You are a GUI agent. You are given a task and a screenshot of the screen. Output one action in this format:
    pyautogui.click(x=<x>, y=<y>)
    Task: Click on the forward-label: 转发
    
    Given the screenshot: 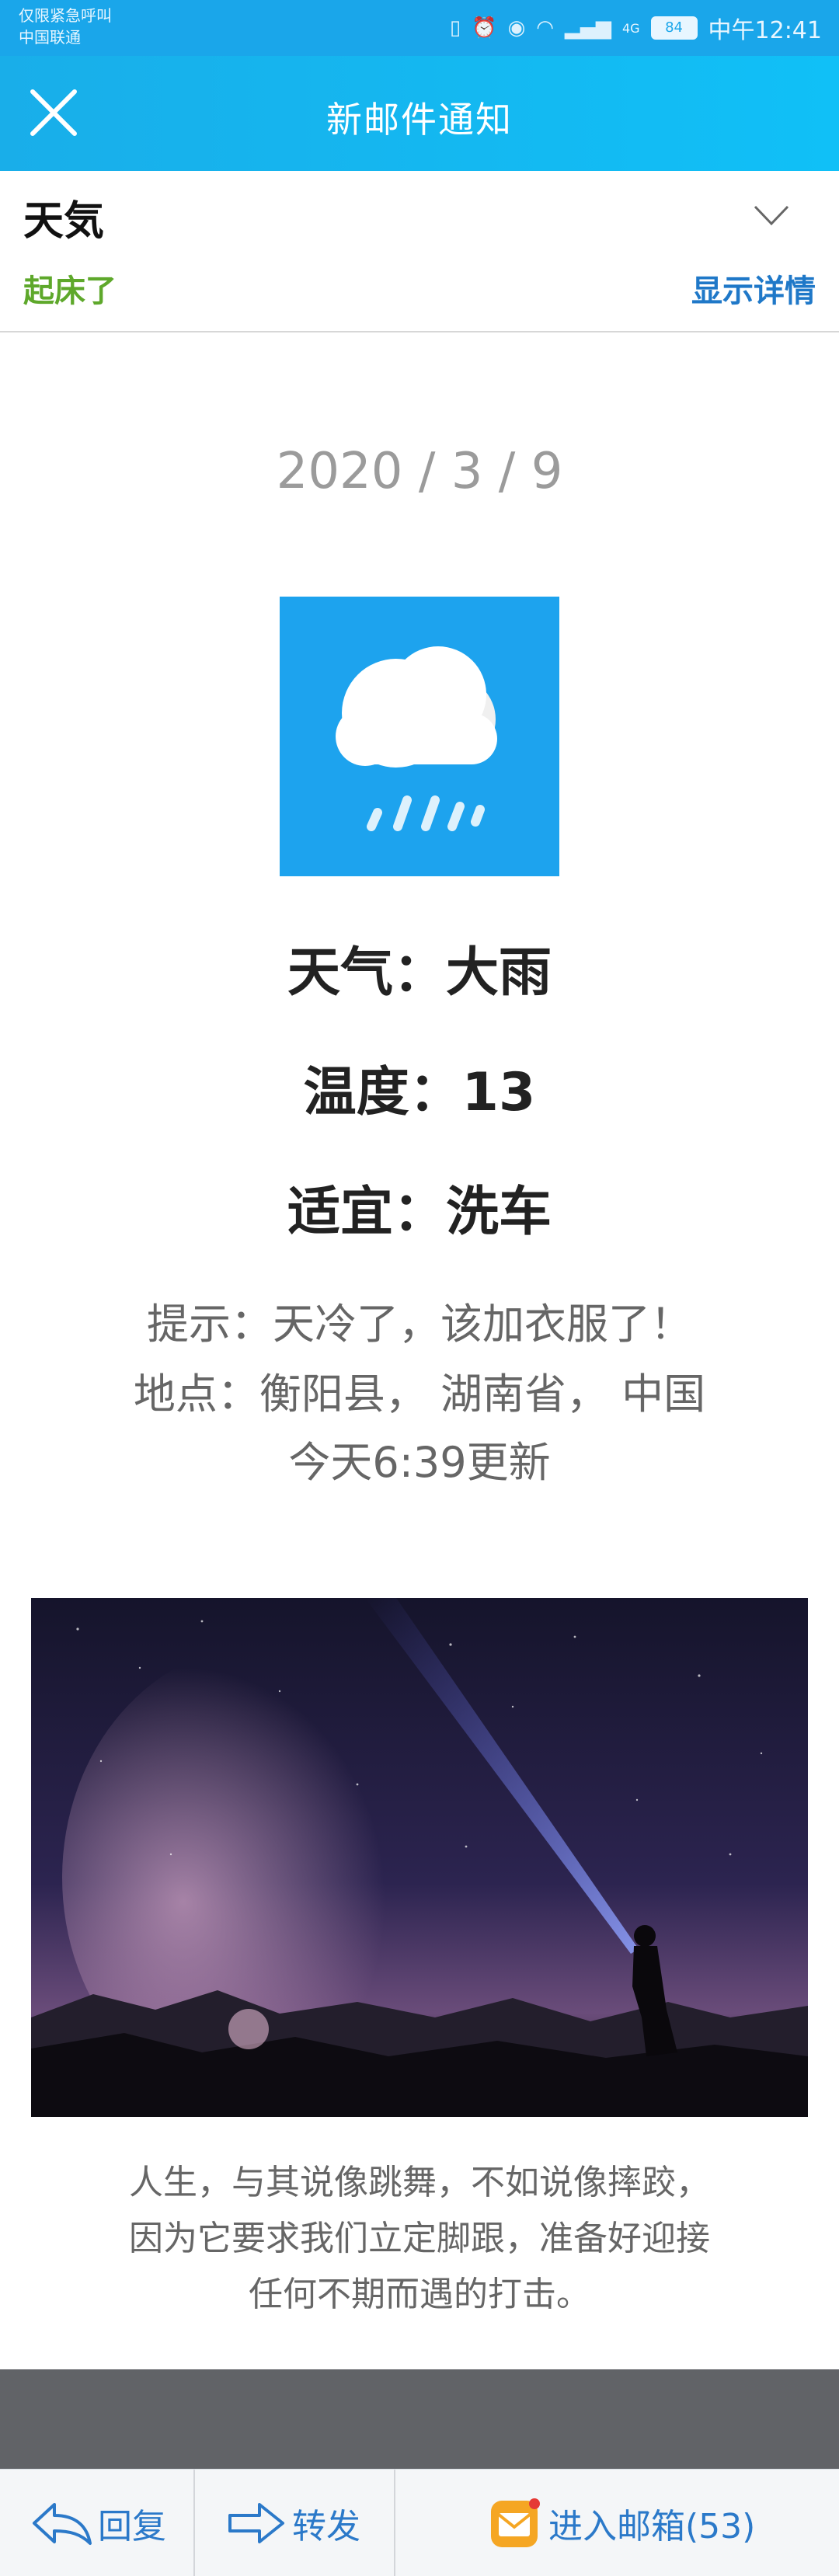 What is the action you would take?
    pyautogui.click(x=326, y=2526)
    